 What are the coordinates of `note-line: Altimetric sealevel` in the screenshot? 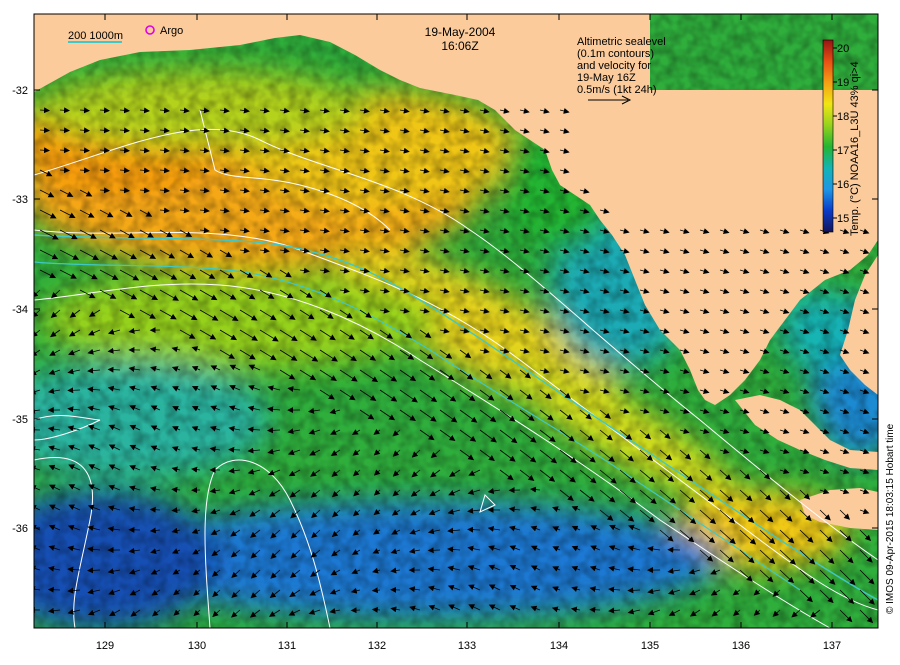 It's located at (621, 42).